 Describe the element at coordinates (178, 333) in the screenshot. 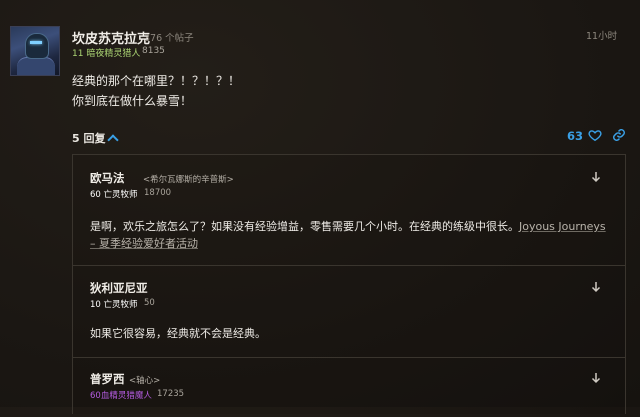

I see `reply-text: 如果它很容易，经典就不会是经典。` at that location.